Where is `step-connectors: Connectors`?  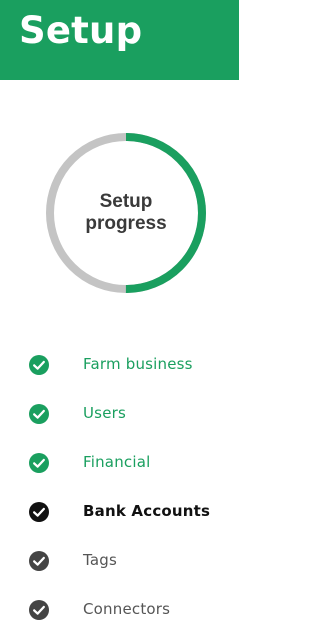 step-connectors: Connectors is located at coordinates (119, 616).